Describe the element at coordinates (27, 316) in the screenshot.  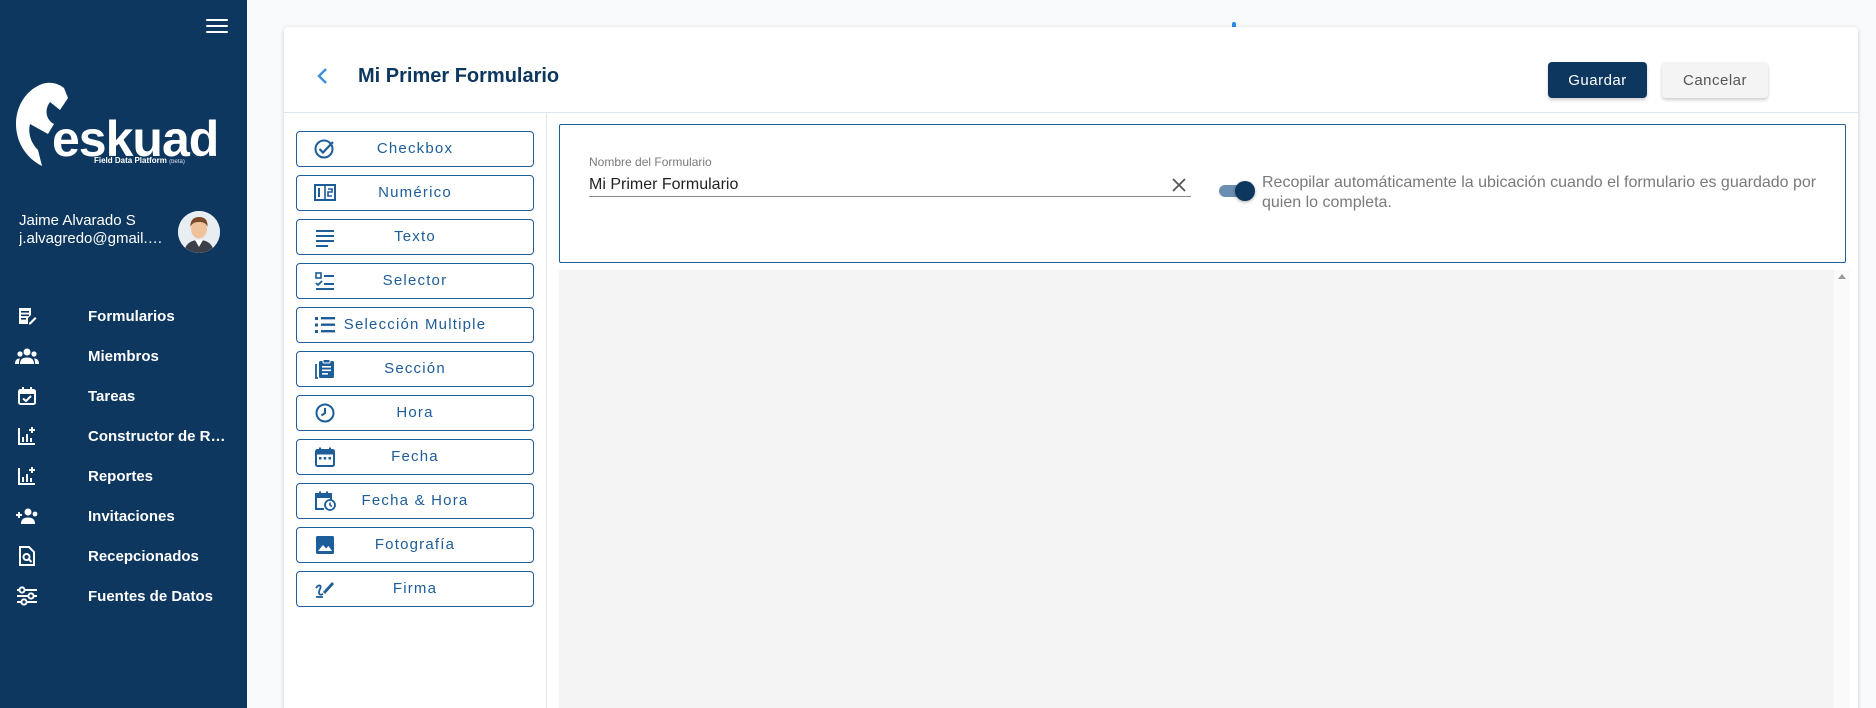
I see `form-edit-icon` at that location.